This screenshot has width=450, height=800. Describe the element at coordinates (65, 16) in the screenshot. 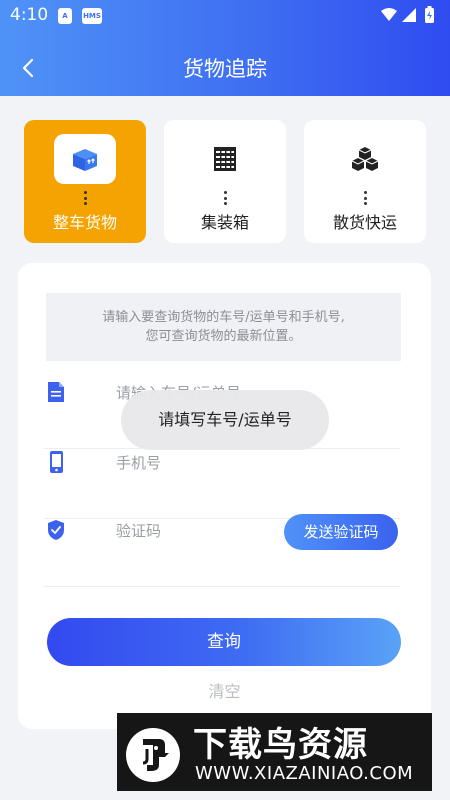

I see `app-notification-icon: A` at that location.